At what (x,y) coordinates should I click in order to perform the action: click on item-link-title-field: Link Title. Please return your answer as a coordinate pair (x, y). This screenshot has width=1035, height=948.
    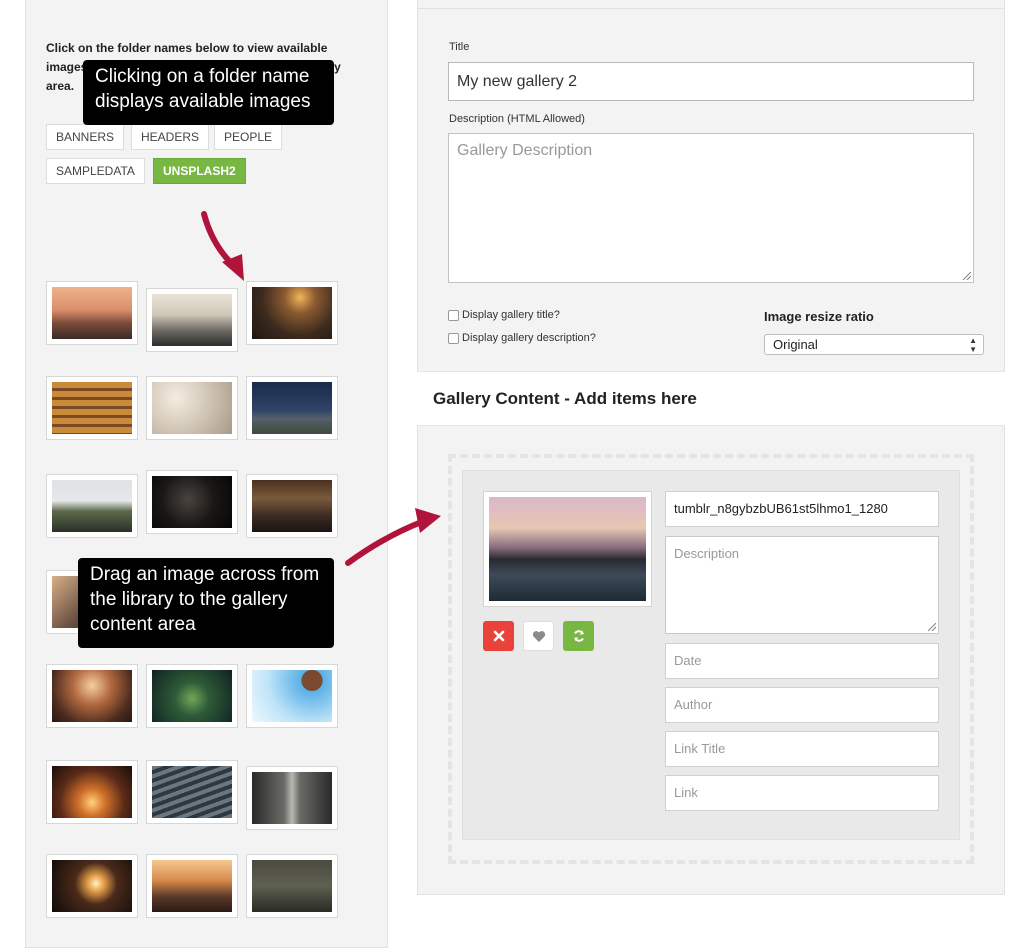
    Looking at the image, I should click on (802, 749).